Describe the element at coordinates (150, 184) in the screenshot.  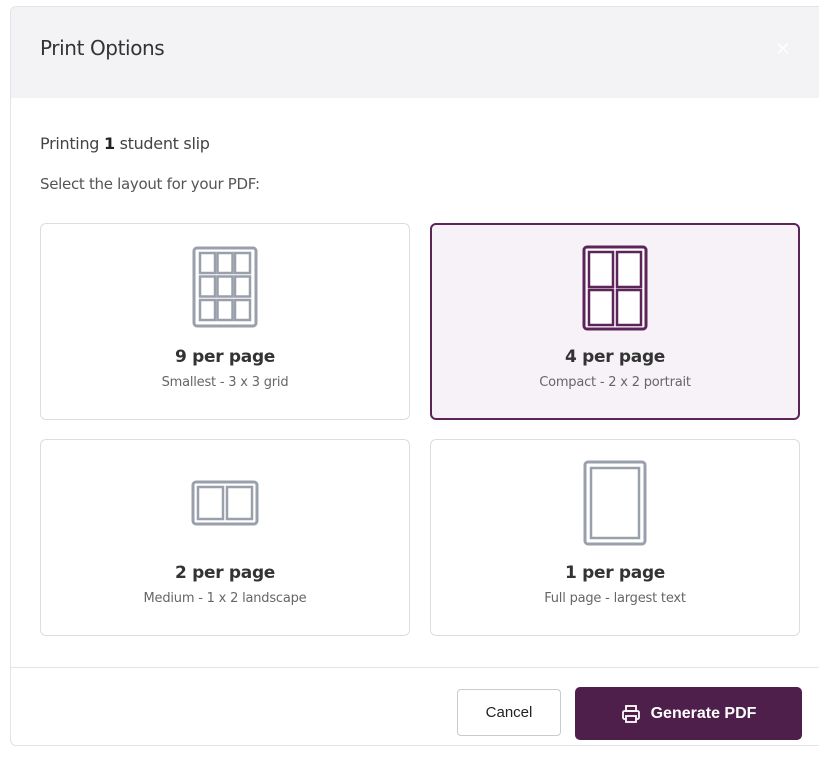
I see `layout-instruction: Select the layout for your PDF:` at that location.